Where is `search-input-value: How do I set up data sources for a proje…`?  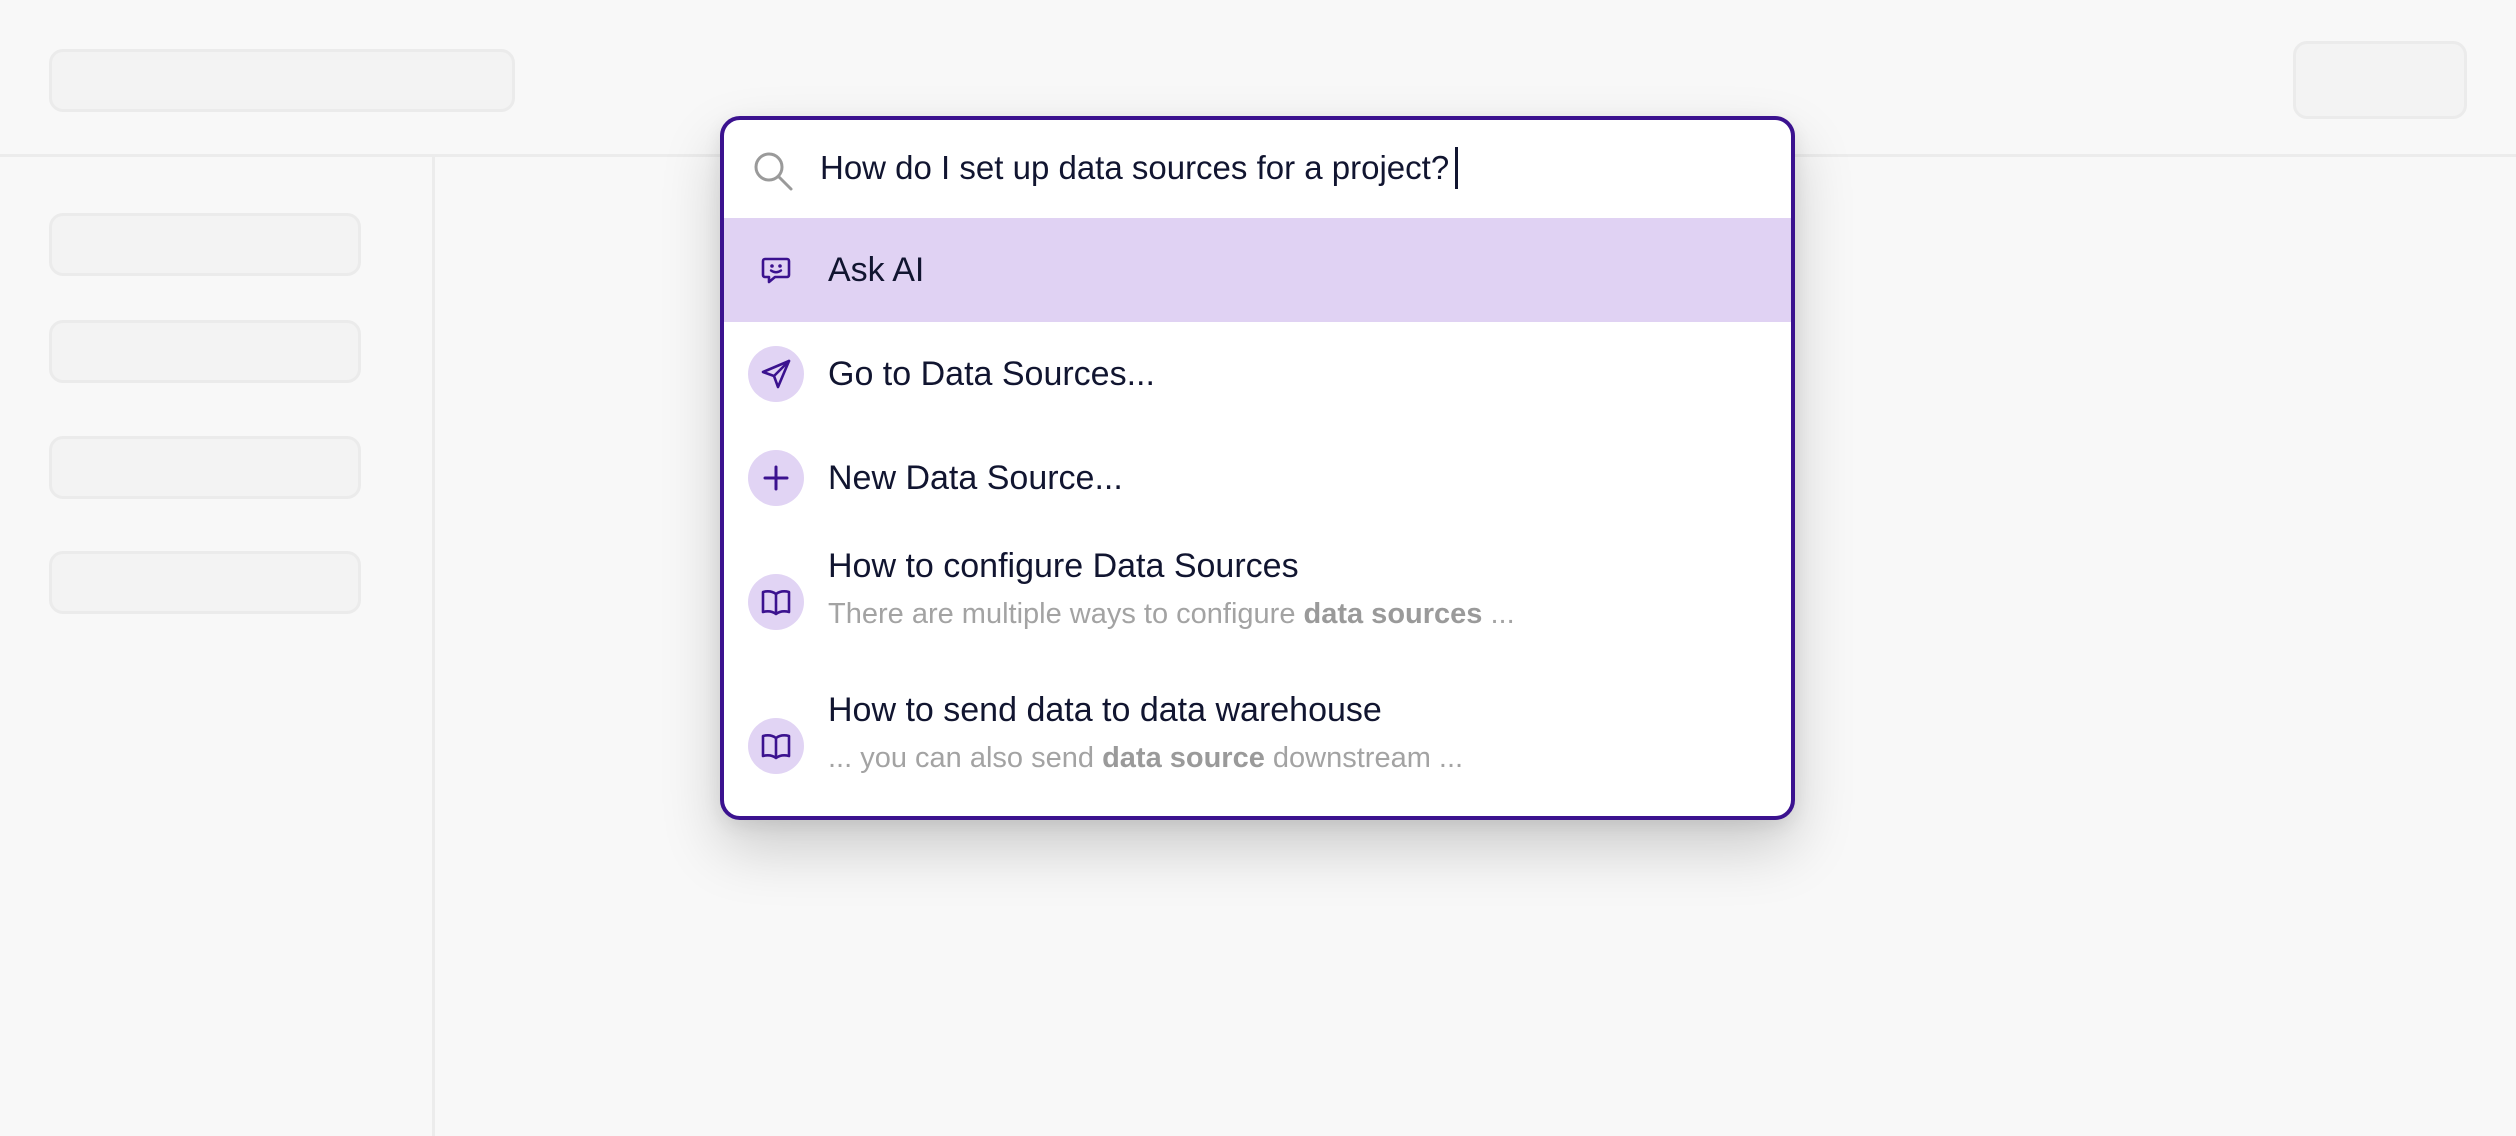
search-input-value: How do I set up data sources for a proje… is located at coordinates (1135, 167).